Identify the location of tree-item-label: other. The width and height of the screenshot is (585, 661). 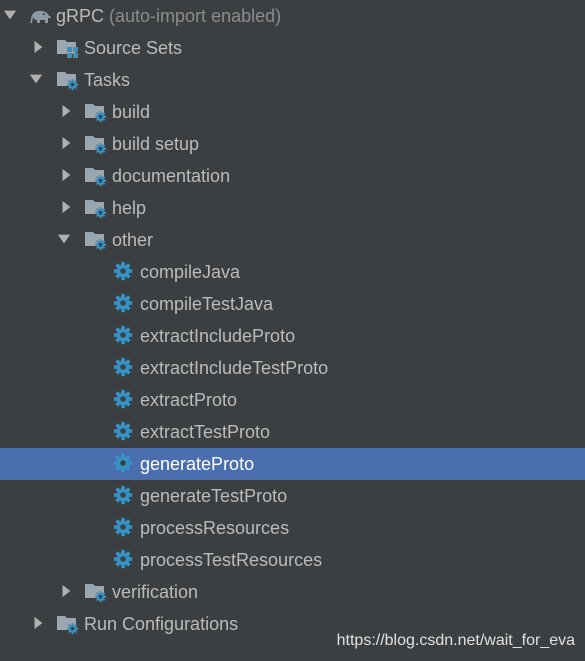
(133, 240).